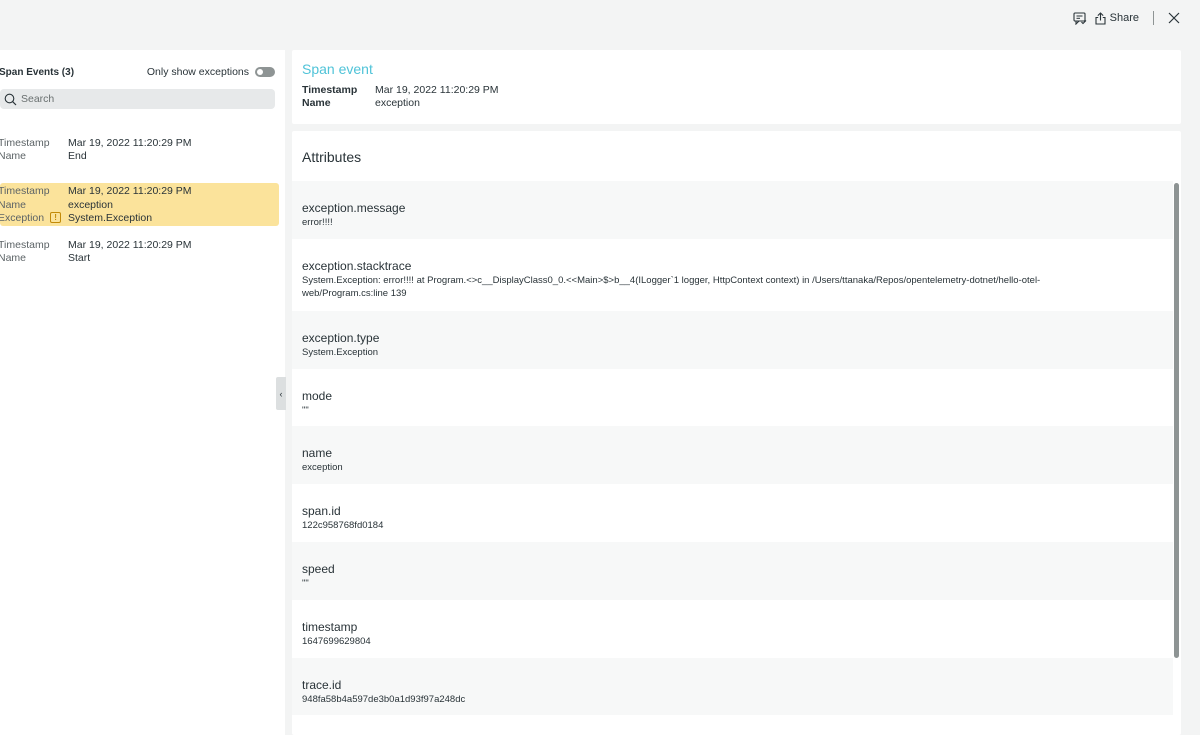 The width and height of the screenshot is (1200, 735). I want to click on attributes-heading: Attributes, so click(332, 157).